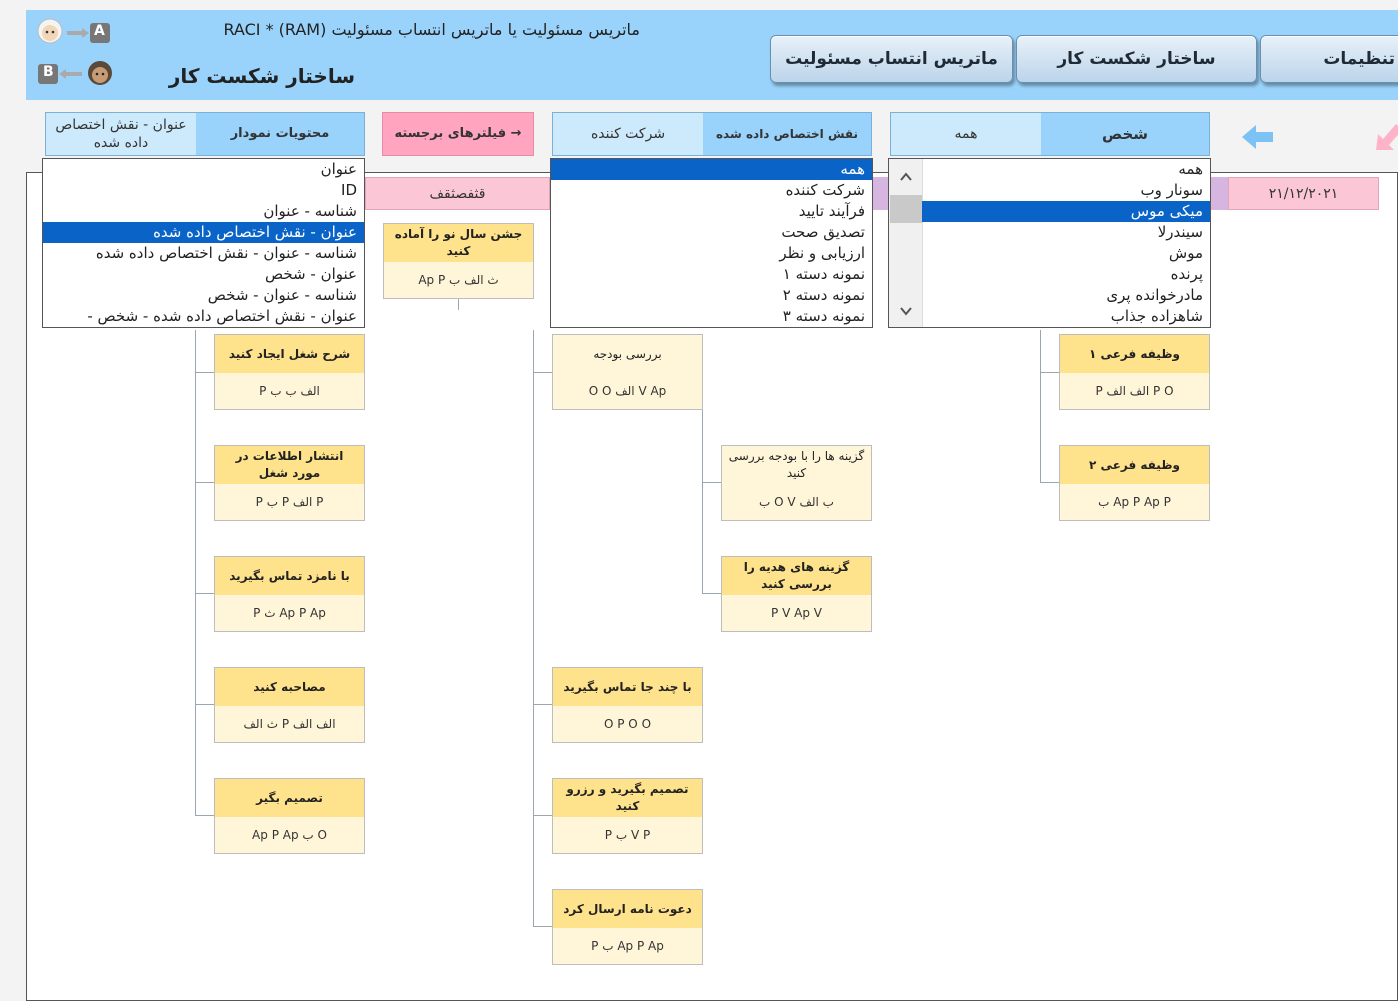 Image resolution: width=1398 pixels, height=1001 pixels. Describe the element at coordinates (203, 253) in the screenshot. I see `chart-contents-option: شناسه - عنوان - نقش اختصاص داده شده` at that location.